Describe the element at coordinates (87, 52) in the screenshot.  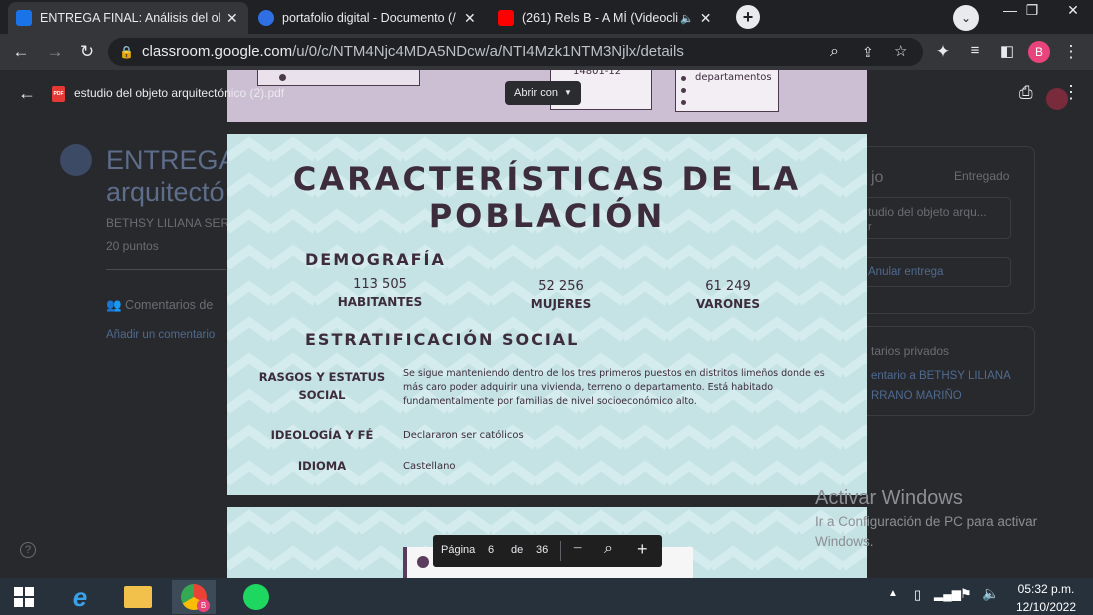
I see `reload-icon: ↻` at that location.